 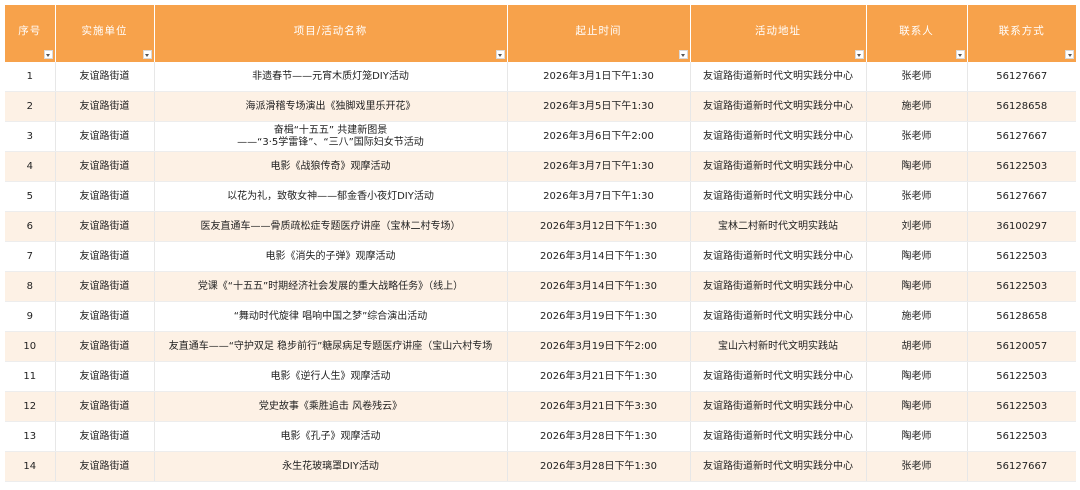 I want to click on cell-contact: 刘老师, so click(x=917, y=226).